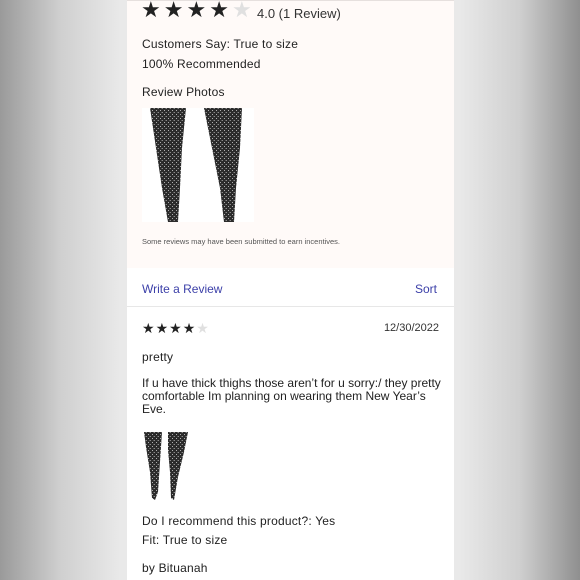 Image resolution: width=580 pixels, height=580 pixels. What do you see at coordinates (299, 13) in the screenshot?
I see `rating-summary-text: 4.0 (1 Review)` at bounding box center [299, 13].